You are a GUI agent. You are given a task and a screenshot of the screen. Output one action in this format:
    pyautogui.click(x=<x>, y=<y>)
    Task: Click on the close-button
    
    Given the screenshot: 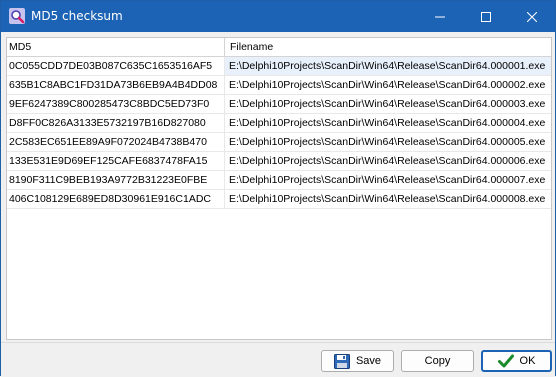 What is the action you would take?
    pyautogui.click(x=532, y=16)
    